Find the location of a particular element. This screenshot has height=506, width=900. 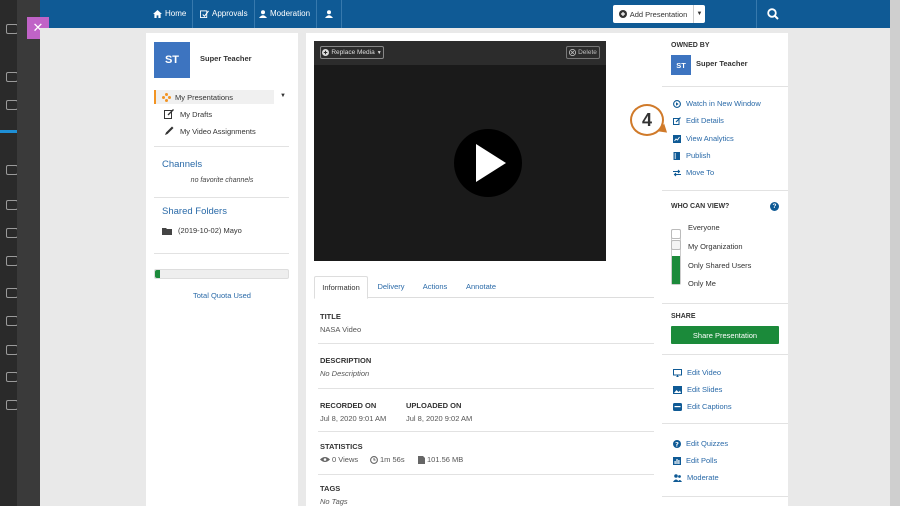

exchange-icon is located at coordinates (677, 172).